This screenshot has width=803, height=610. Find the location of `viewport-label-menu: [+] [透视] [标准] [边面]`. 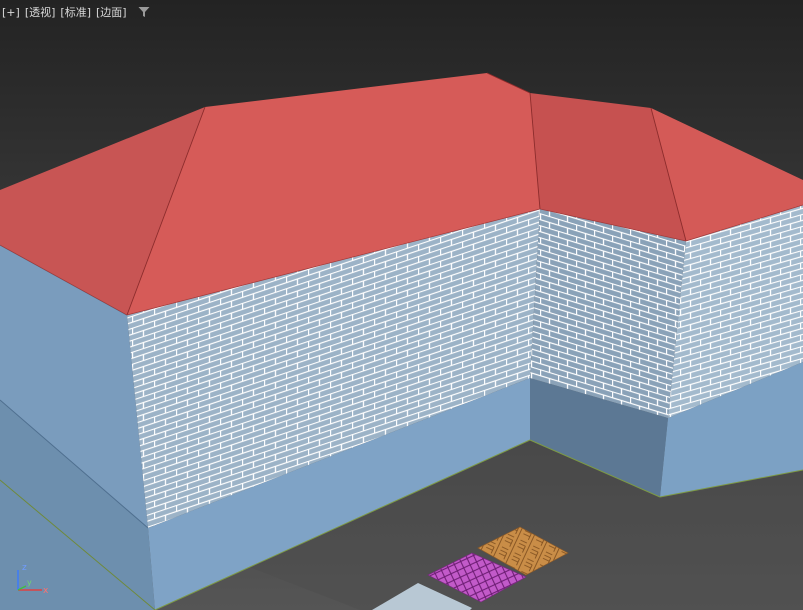

viewport-label-menu: [+] [透视] [标准] [边面] is located at coordinates (76, 12).